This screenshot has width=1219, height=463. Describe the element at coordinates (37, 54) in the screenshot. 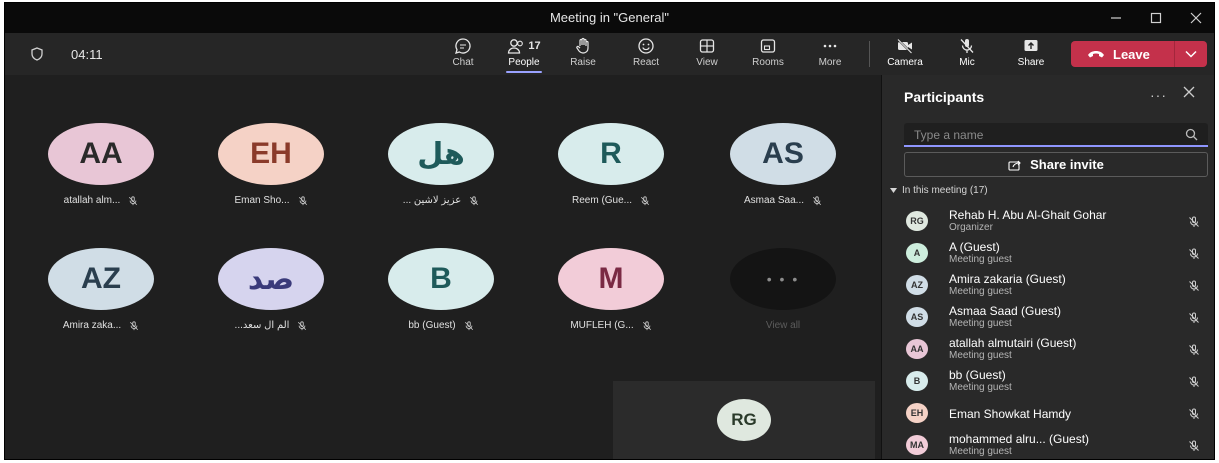

I see `shield-icon` at that location.